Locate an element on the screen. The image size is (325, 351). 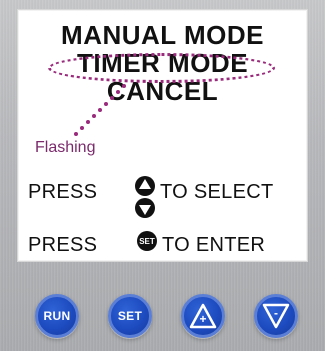
up-button-label: + is located at coordinates (202, 319).